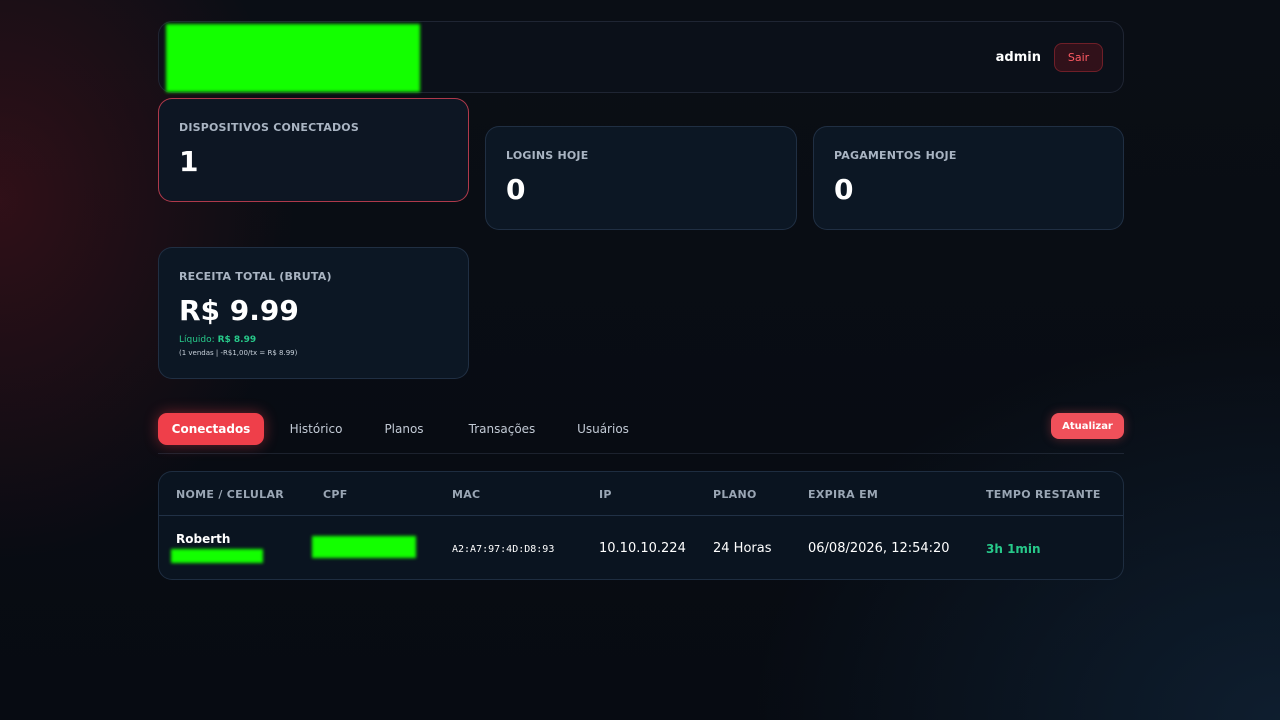 Image resolution: width=1280 pixels, height=720 pixels. Describe the element at coordinates (641, 453) in the screenshot. I see `divider` at that location.